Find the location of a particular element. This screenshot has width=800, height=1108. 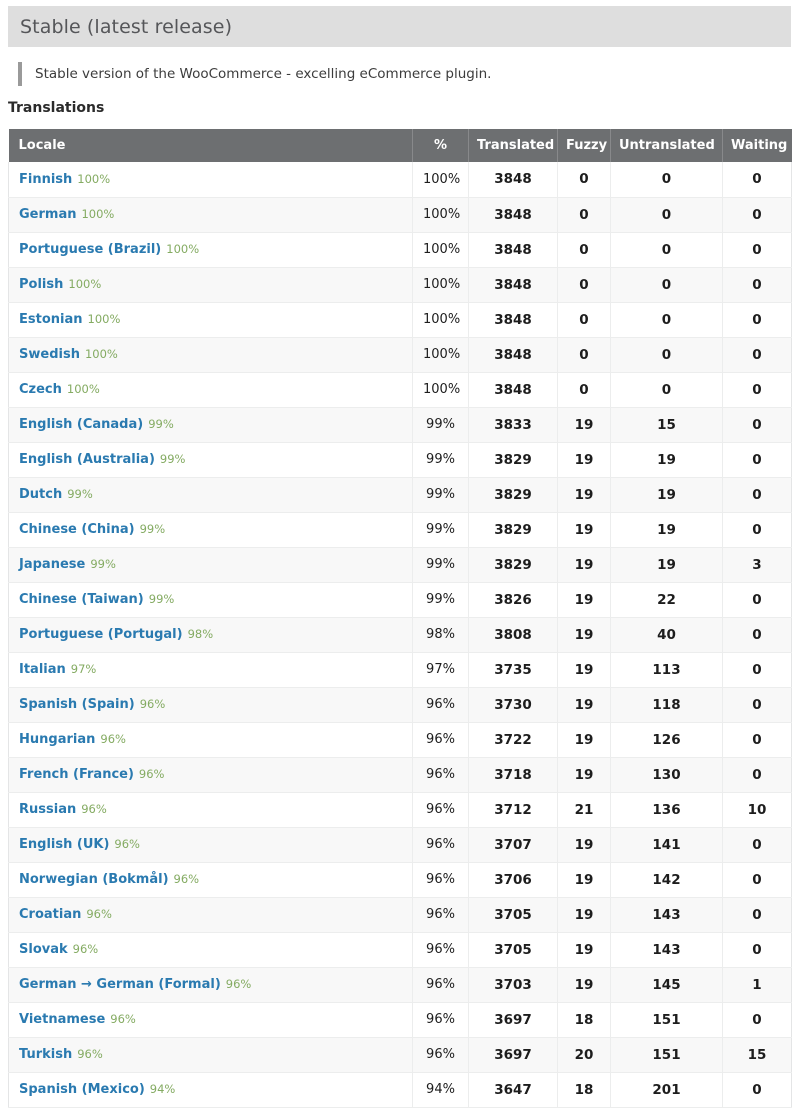

table-row: Turkish 96% 96% 3697 20 151 15 is located at coordinates (400, 1055).